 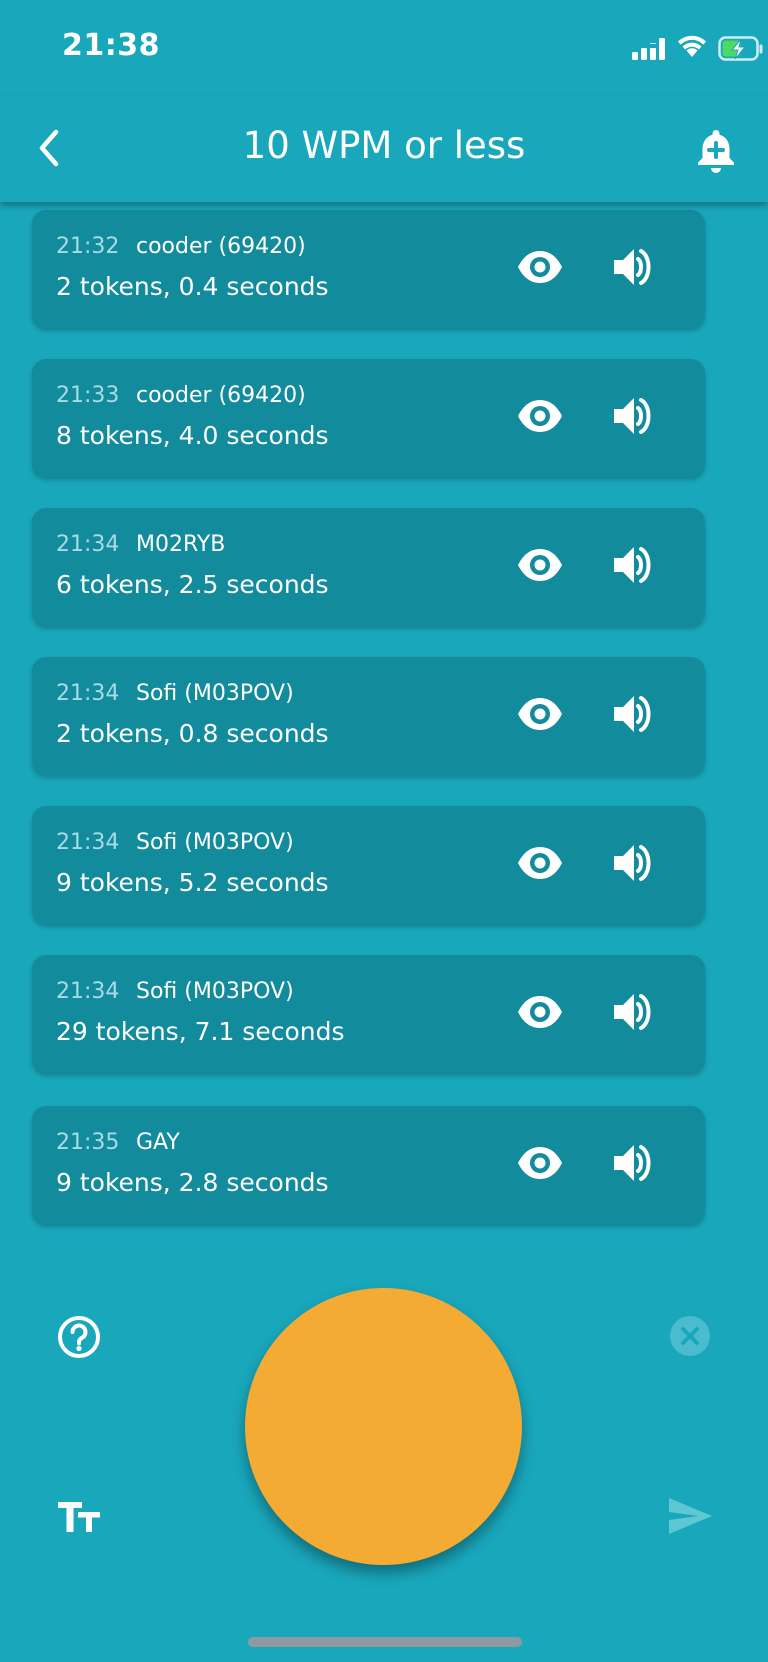 What do you see at coordinates (181, 544) in the screenshot?
I see `message-sender: M02RYB` at bounding box center [181, 544].